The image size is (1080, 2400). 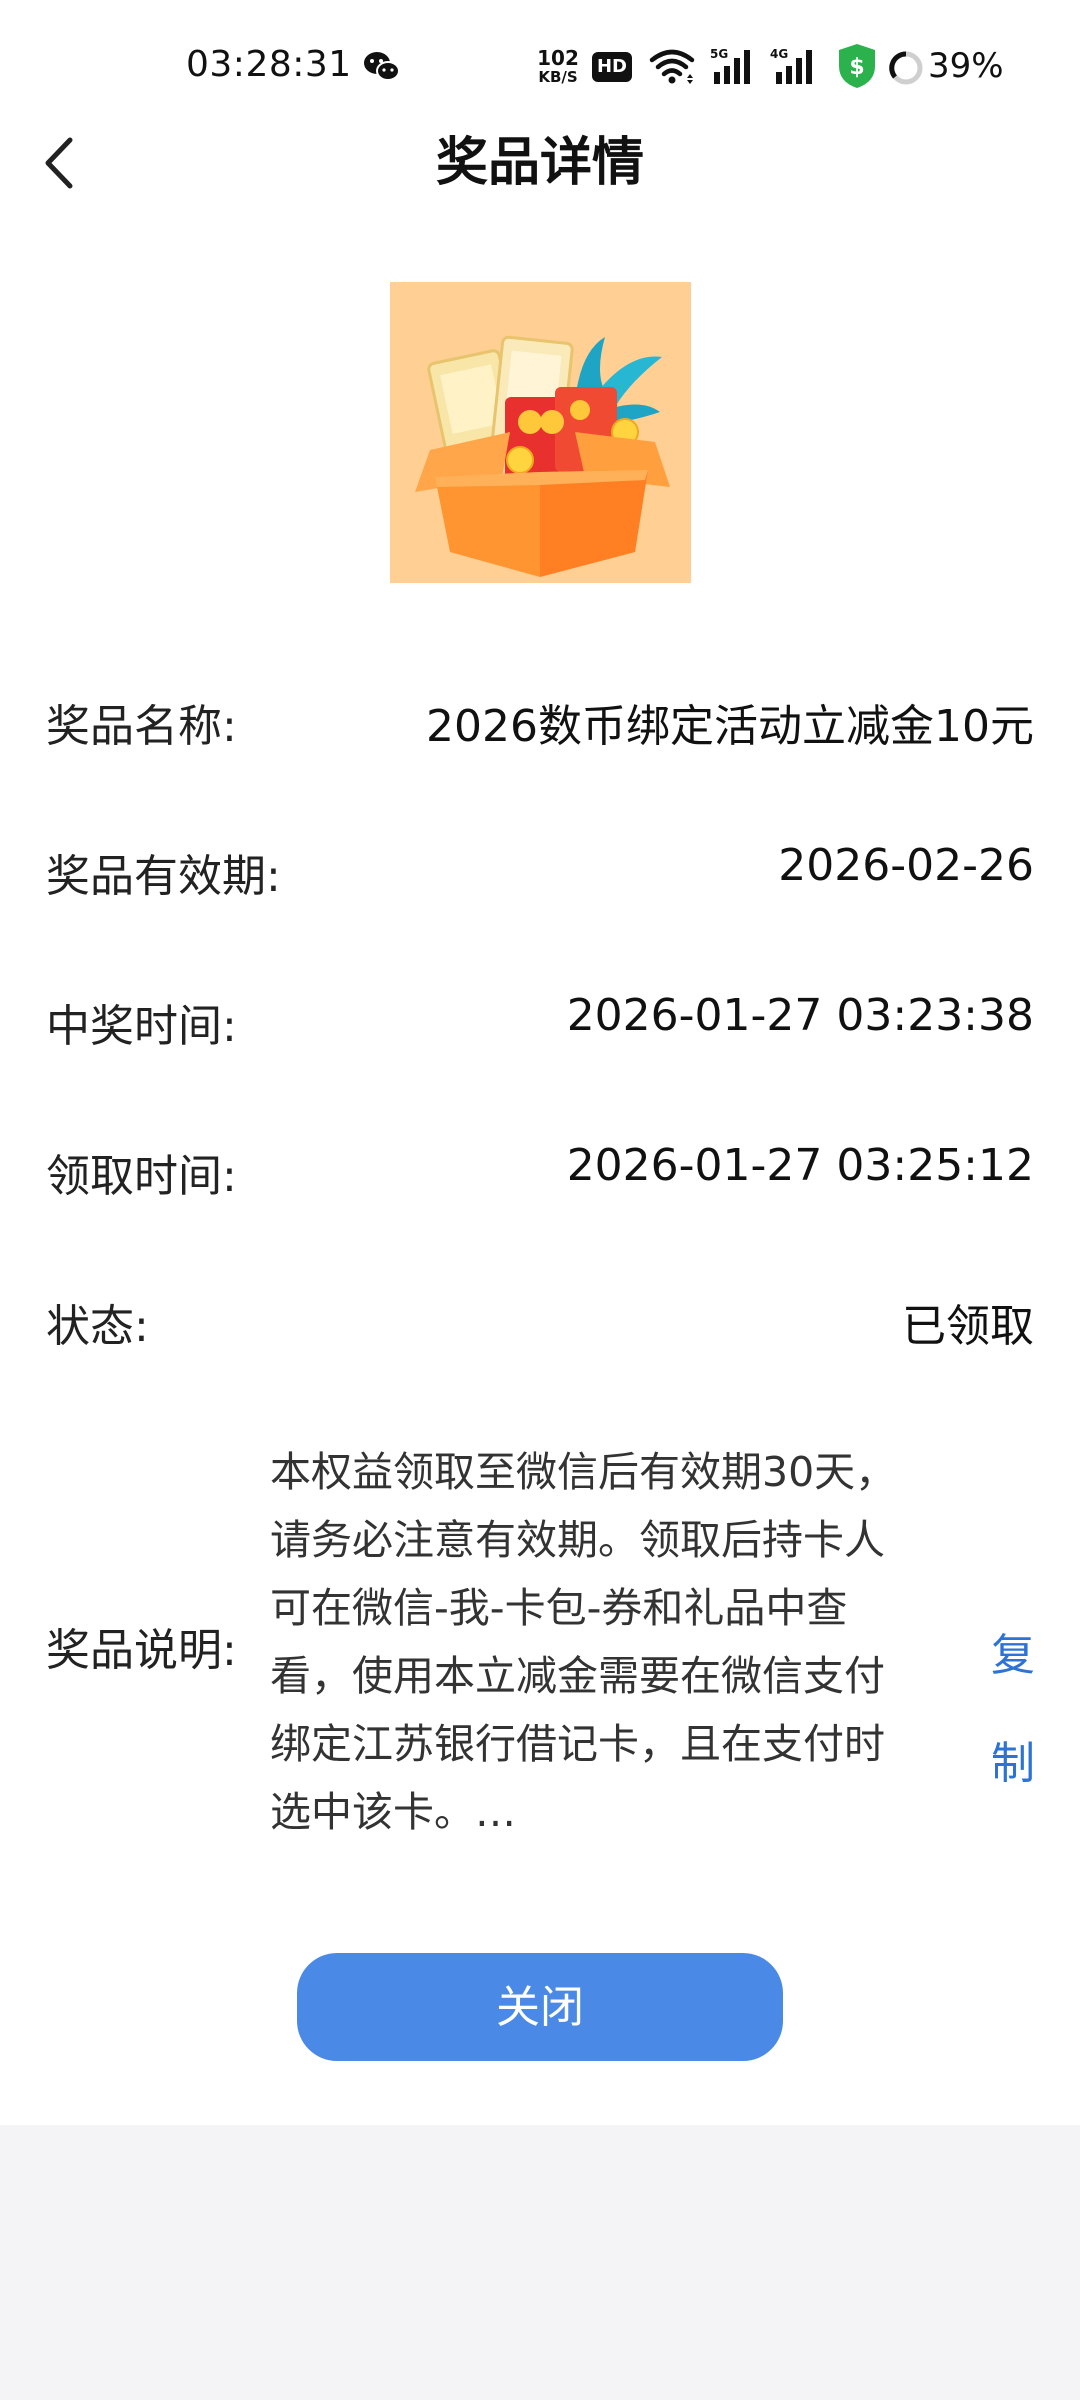 What do you see at coordinates (779, 54) in the screenshot?
I see `svg-text: 4G` at bounding box center [779, 54].